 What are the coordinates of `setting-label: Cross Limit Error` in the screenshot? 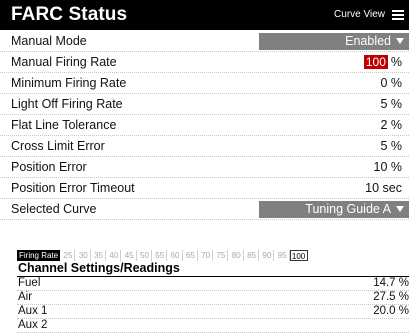 It's located at (58, 146).